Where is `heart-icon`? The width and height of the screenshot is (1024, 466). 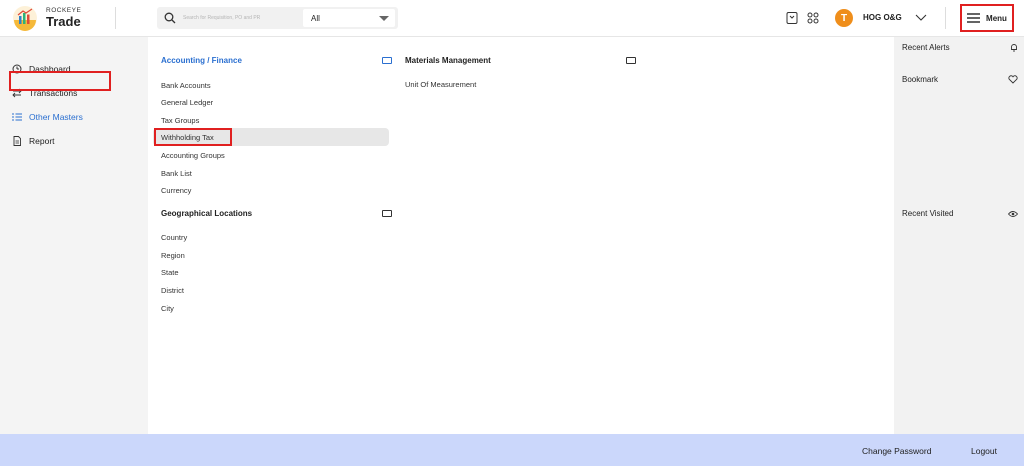
heart-icon is located at coordinates (1013, 79).